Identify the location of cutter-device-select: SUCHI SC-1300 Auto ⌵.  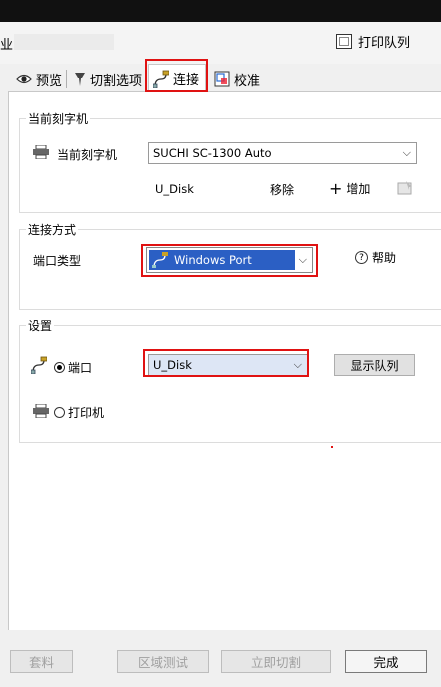
(282, 153).